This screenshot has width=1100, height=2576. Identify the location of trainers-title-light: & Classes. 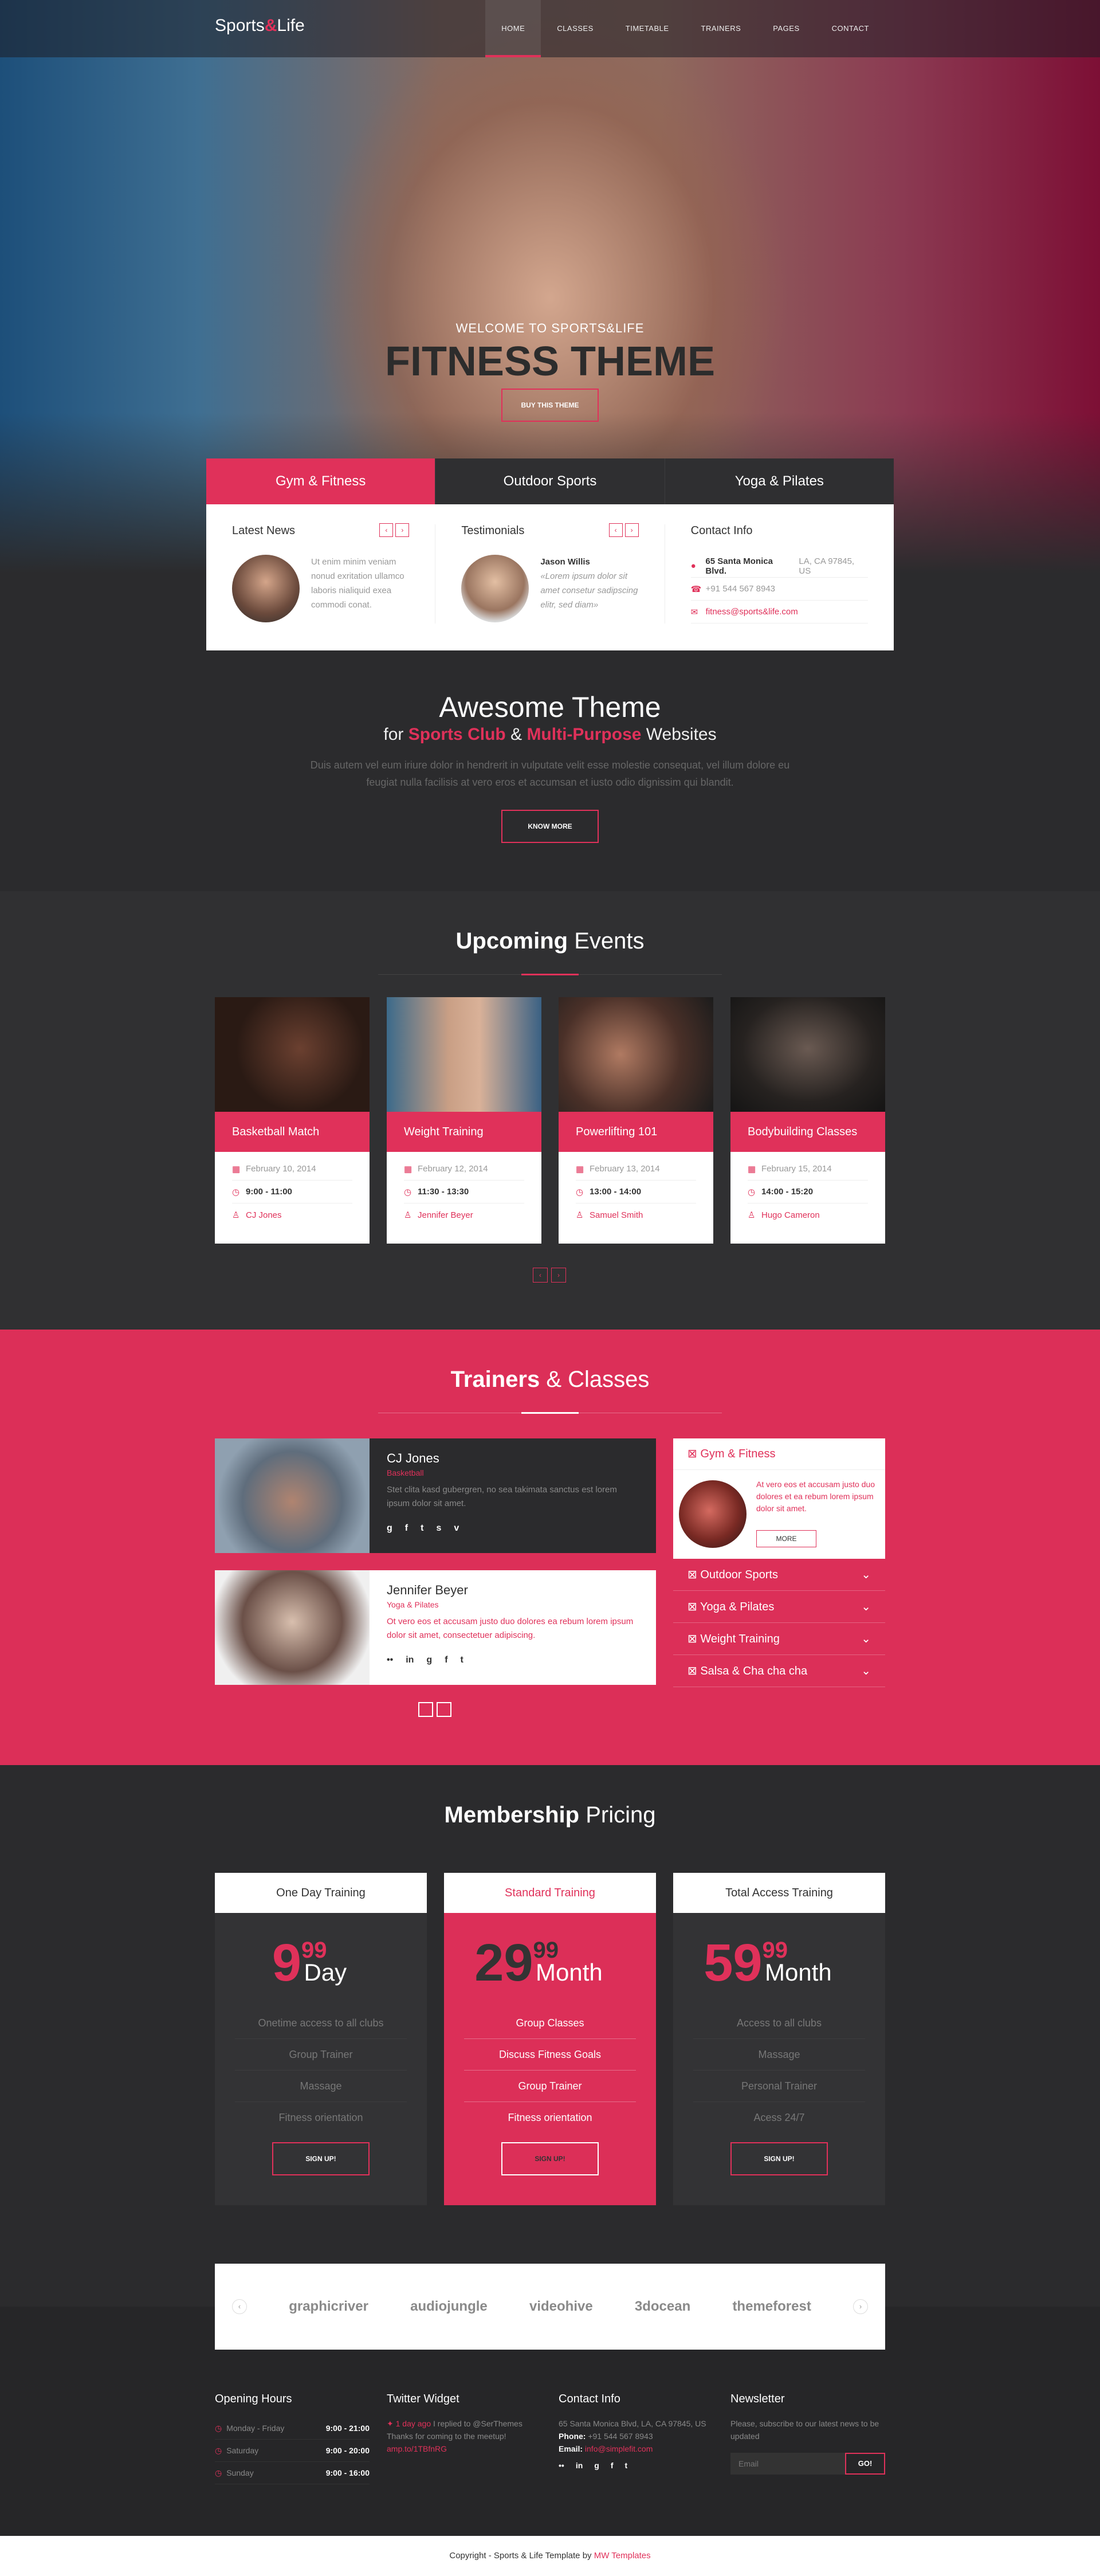
(598, 1379).